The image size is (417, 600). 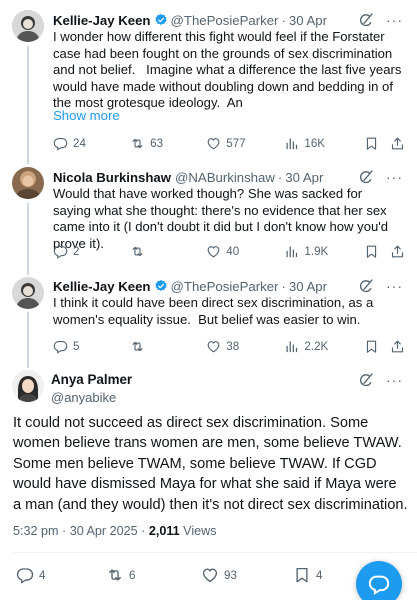 I want to click on reply-button: 4, so click(x=61, y=575).